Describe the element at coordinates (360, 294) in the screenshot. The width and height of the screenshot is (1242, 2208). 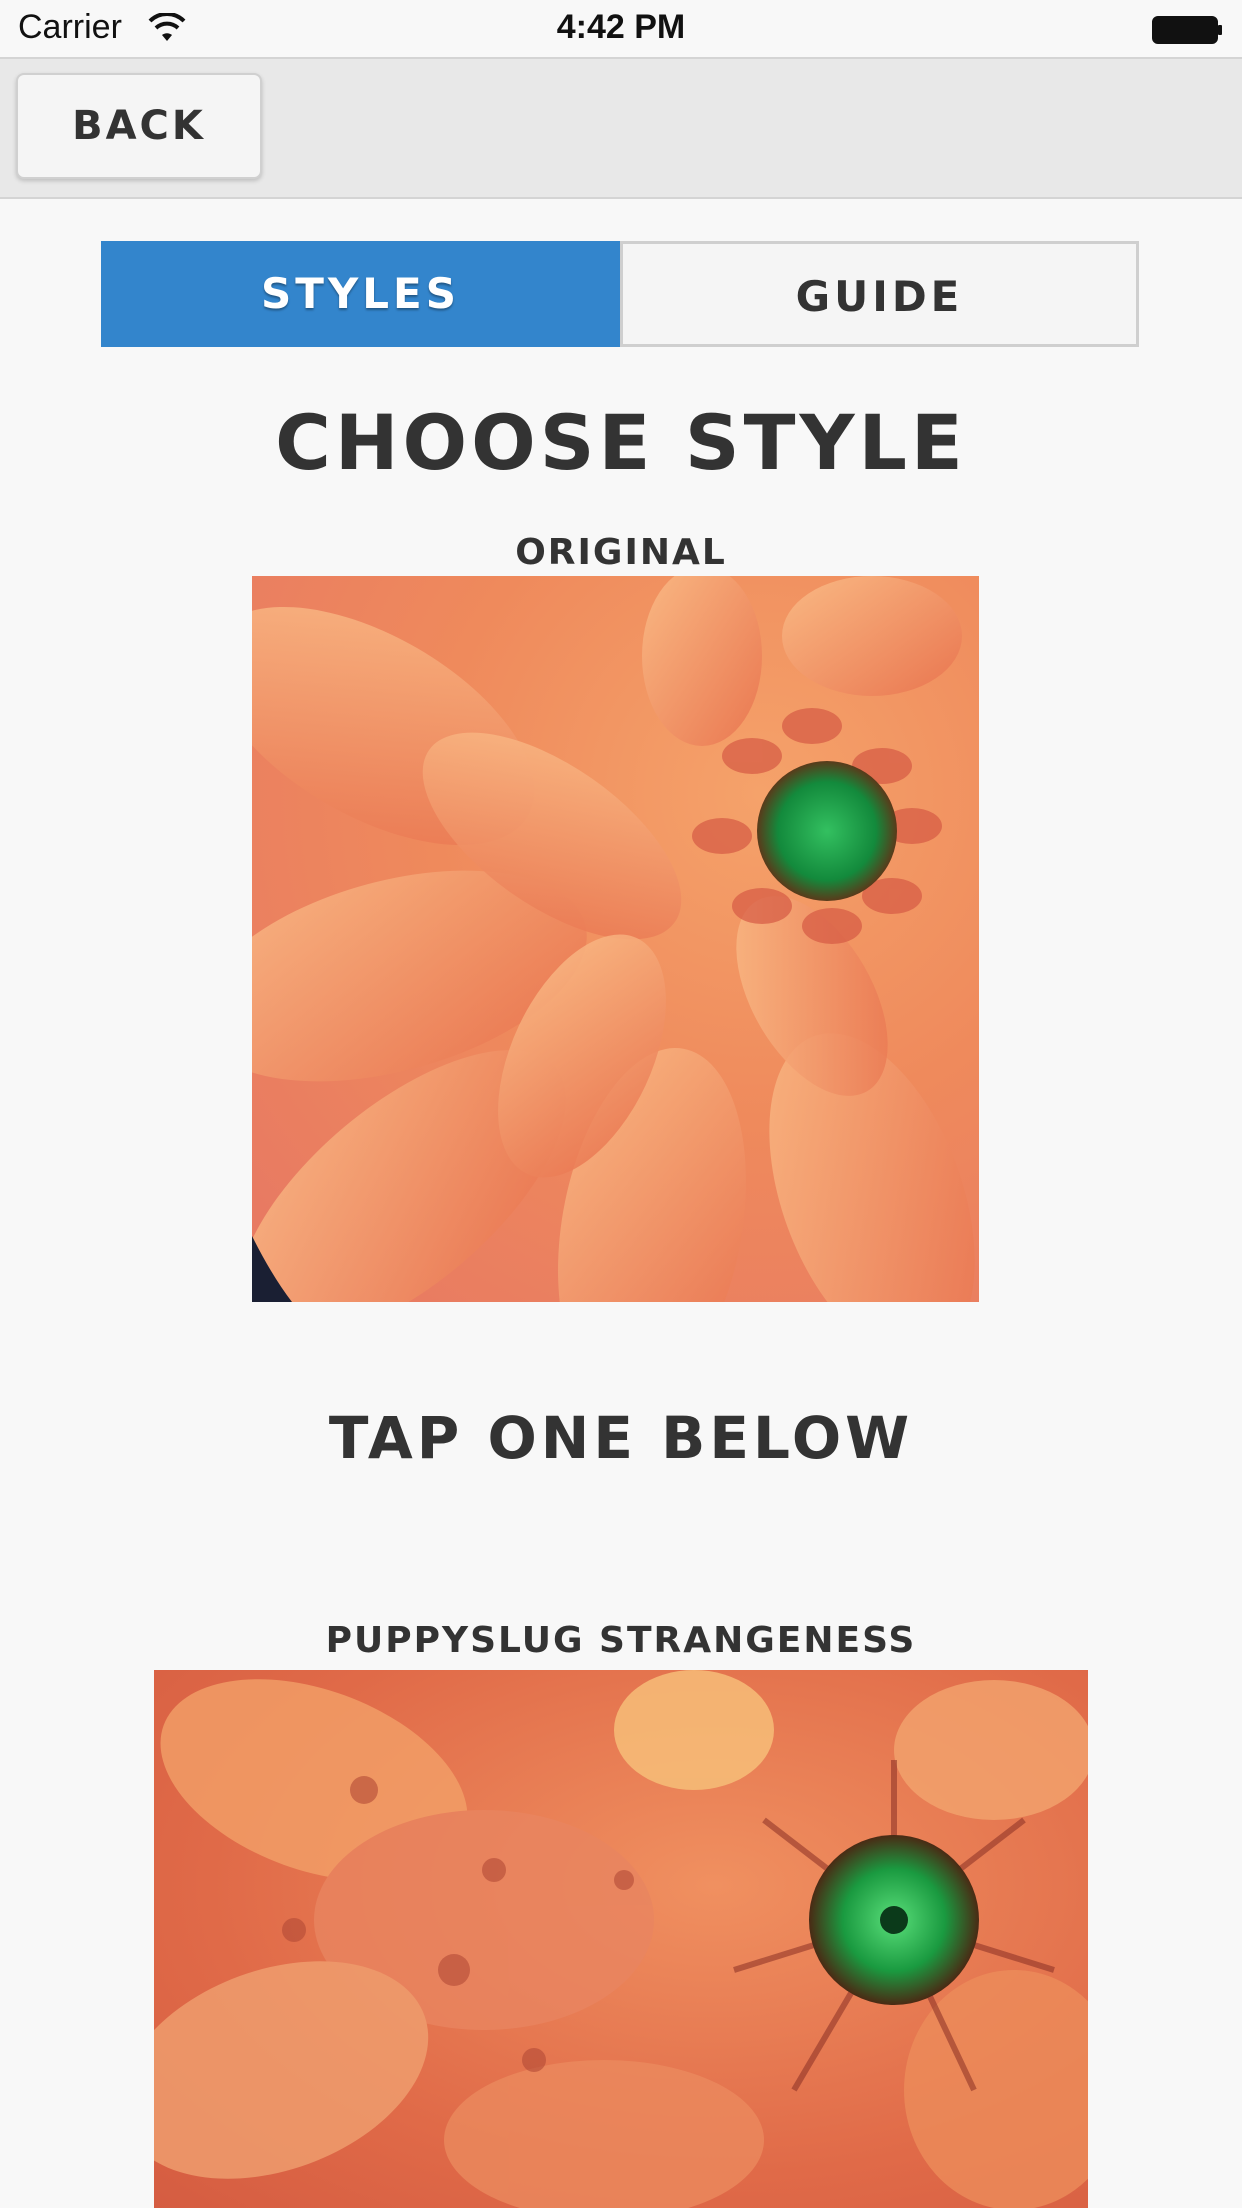
I see `tab-styles: STYLES` at that location.